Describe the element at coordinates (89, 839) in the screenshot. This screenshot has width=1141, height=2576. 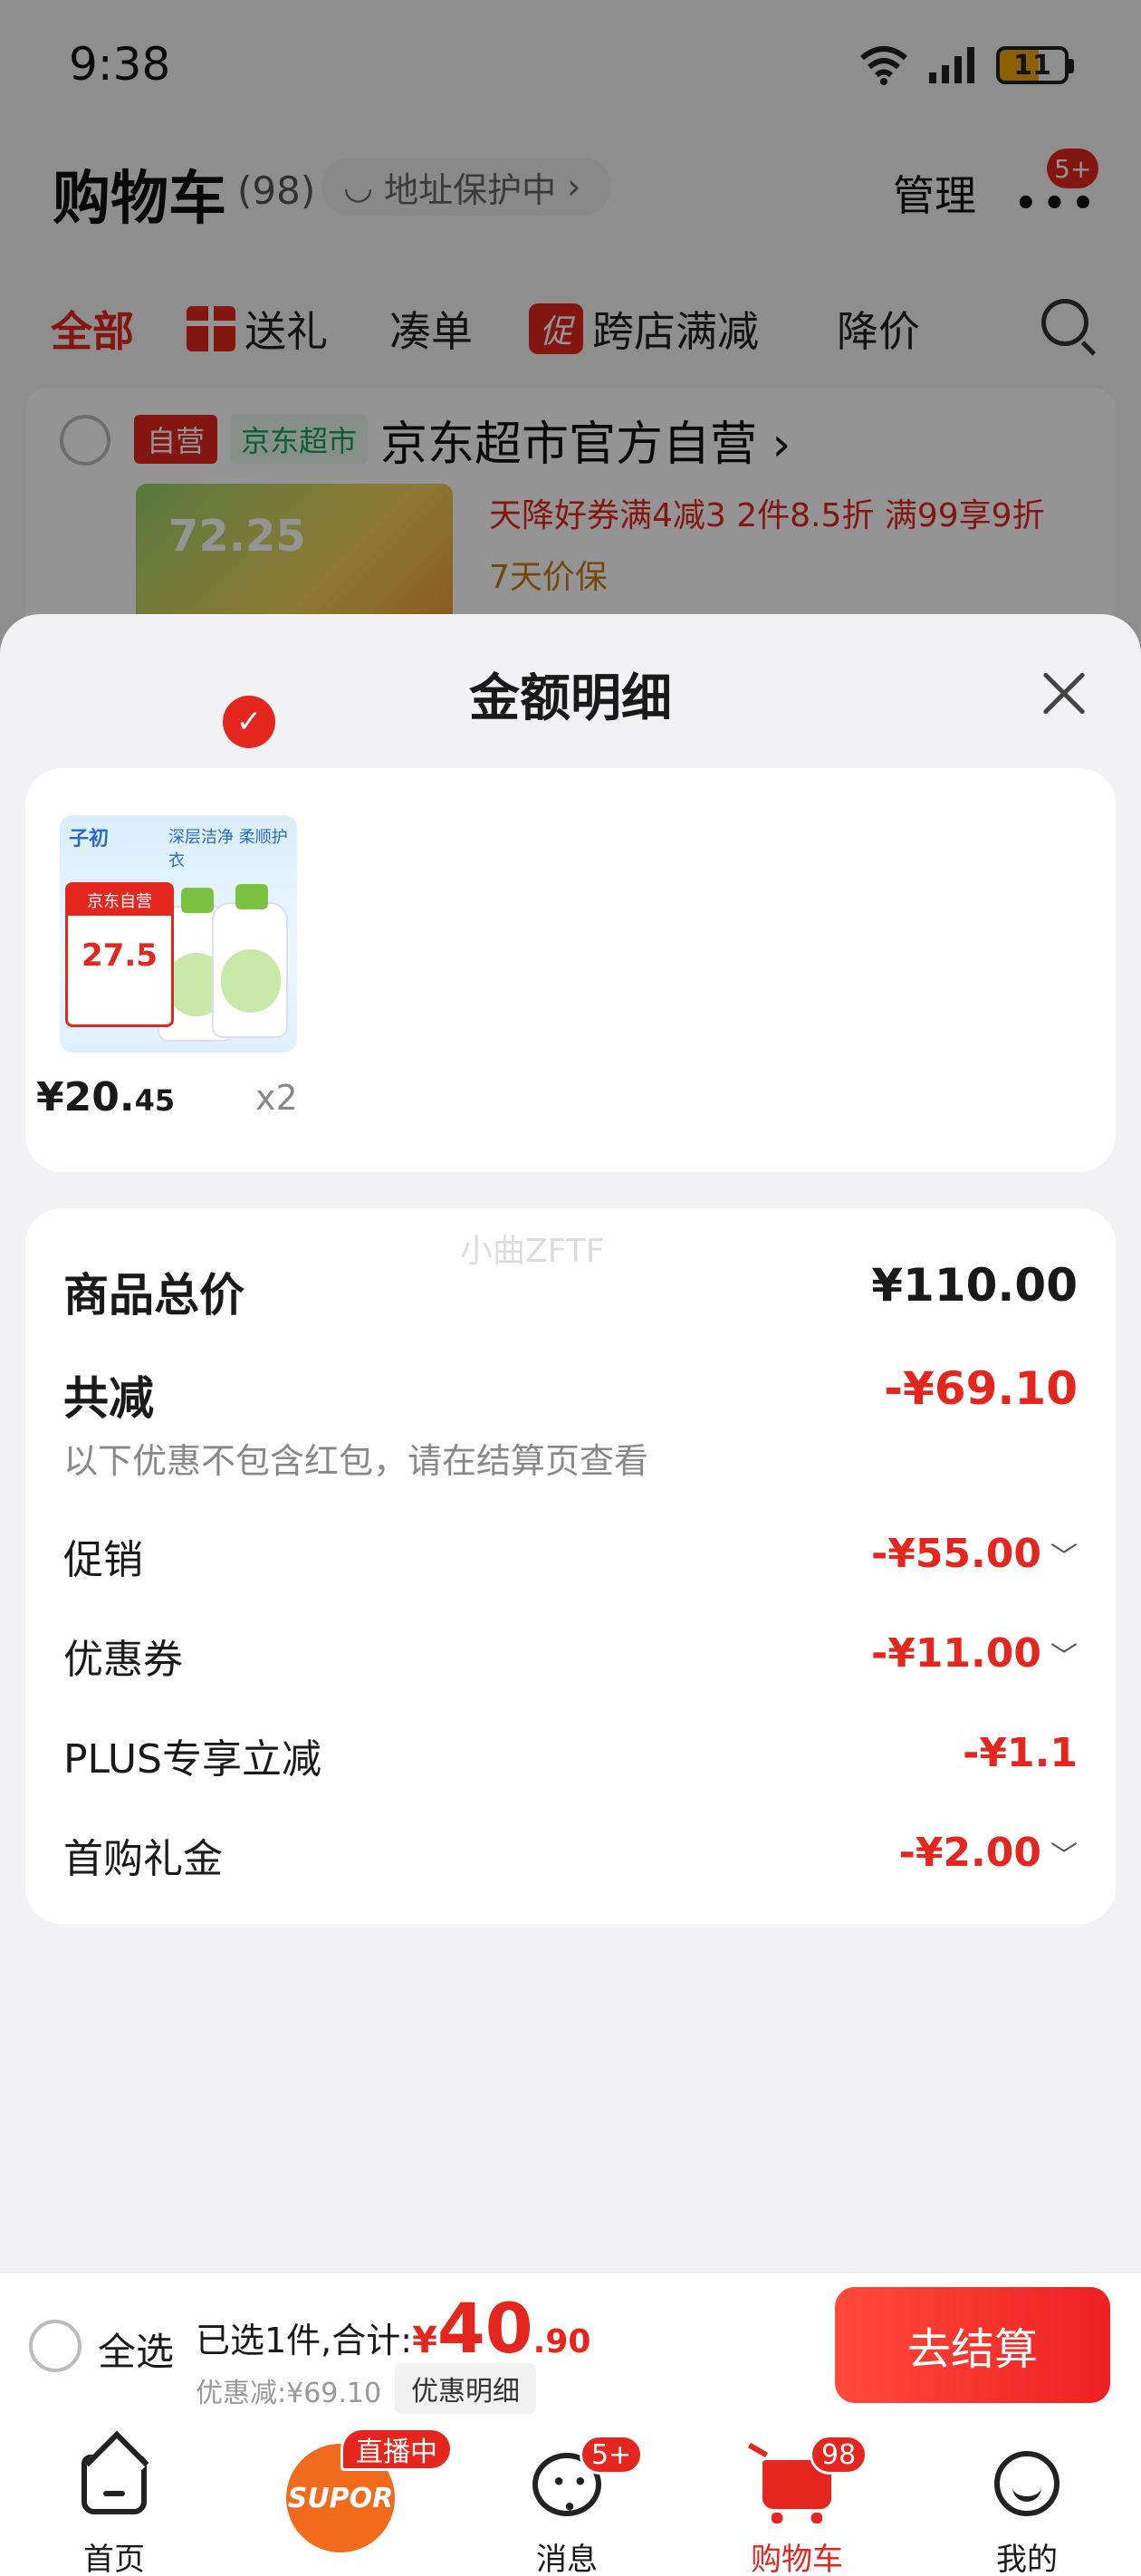
I see `image-brand: 子初` at that location.